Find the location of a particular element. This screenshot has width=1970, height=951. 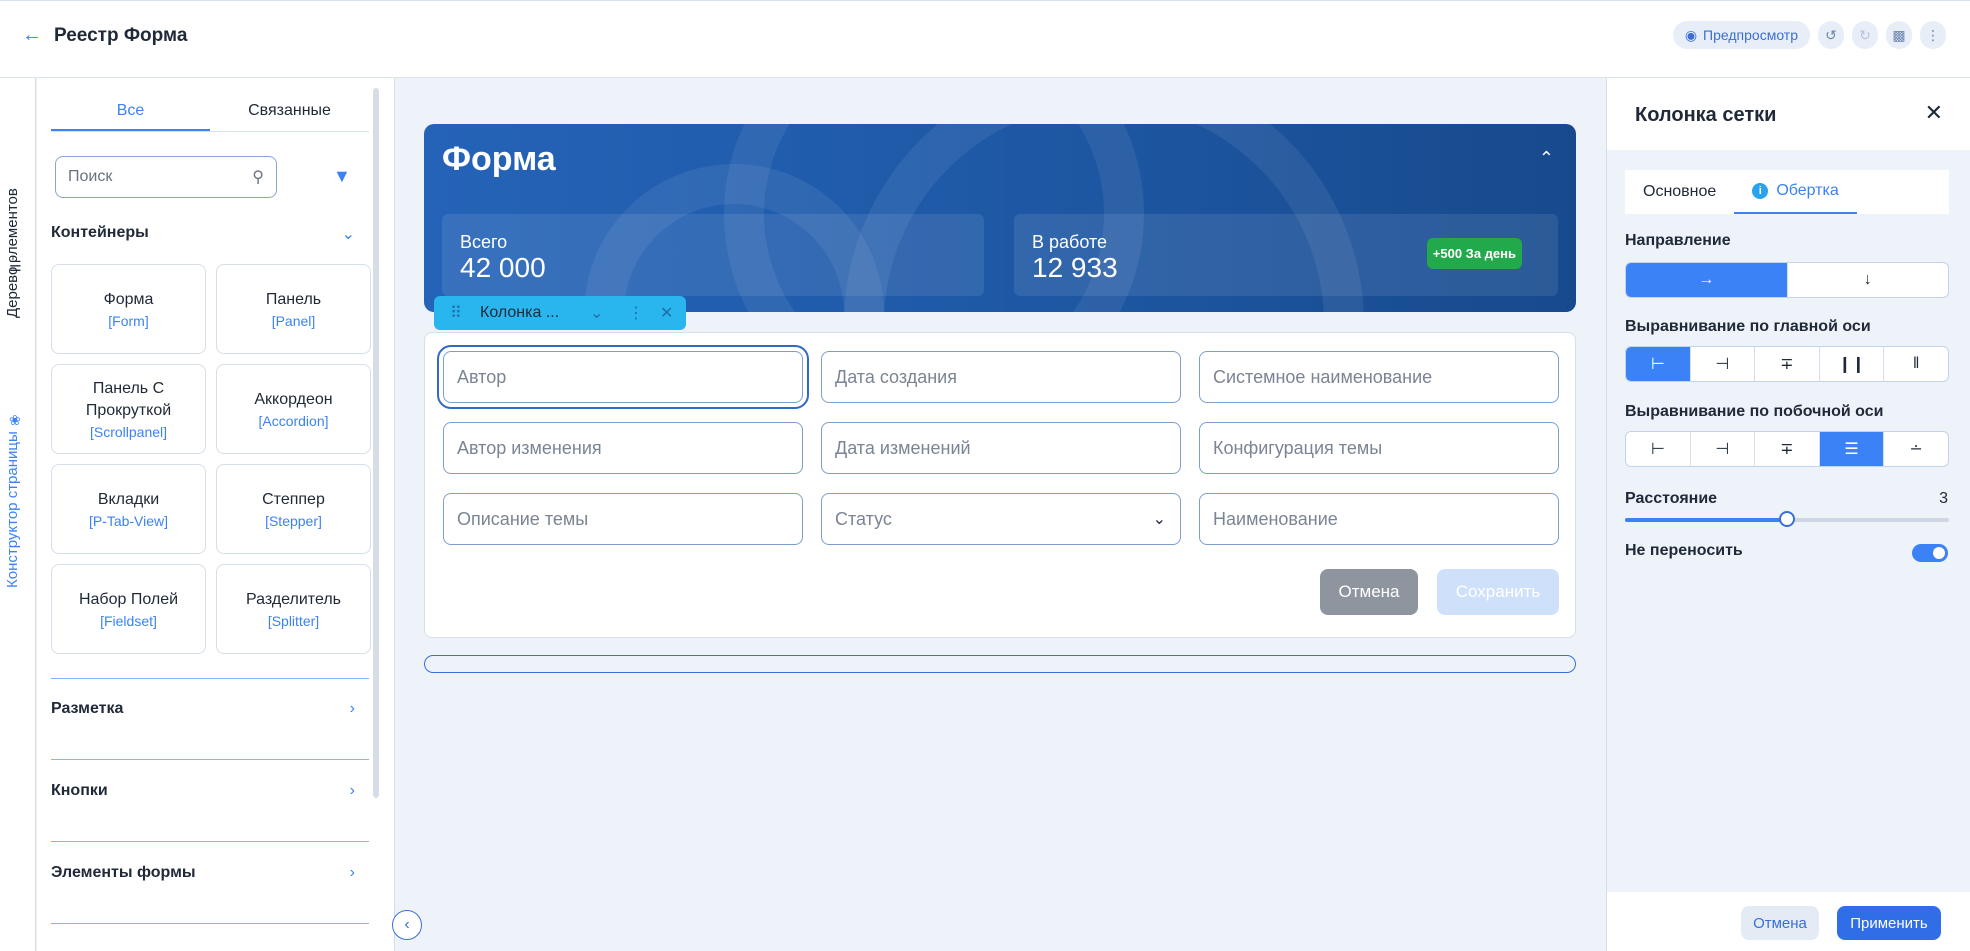

stat-value: 42 000 is located at coordinates (503, 267).